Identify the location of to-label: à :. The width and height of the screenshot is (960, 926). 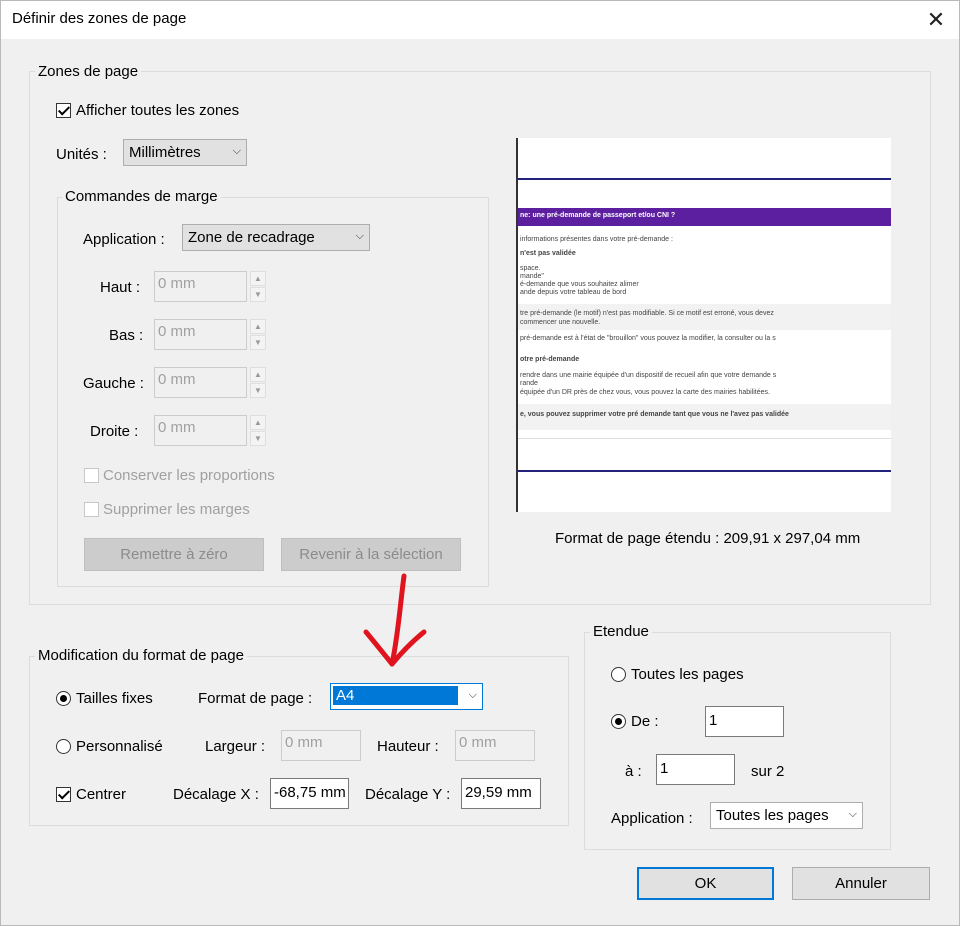
(633, 771).